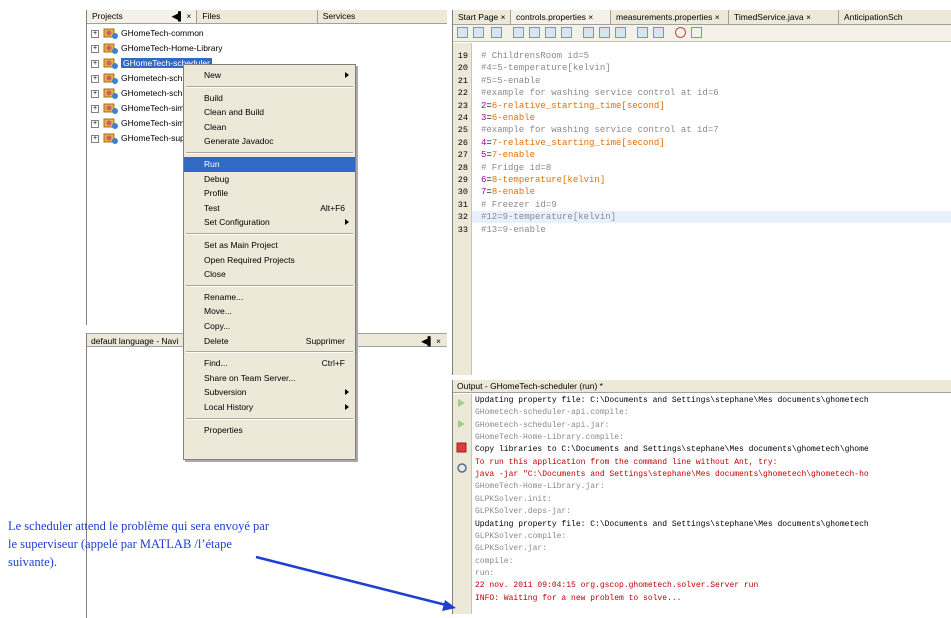 The image size is (951, 618). What do you see at coordinates (449, 605) in the screenshot?
I see `arrow-head` at bounding box center [449, 605].